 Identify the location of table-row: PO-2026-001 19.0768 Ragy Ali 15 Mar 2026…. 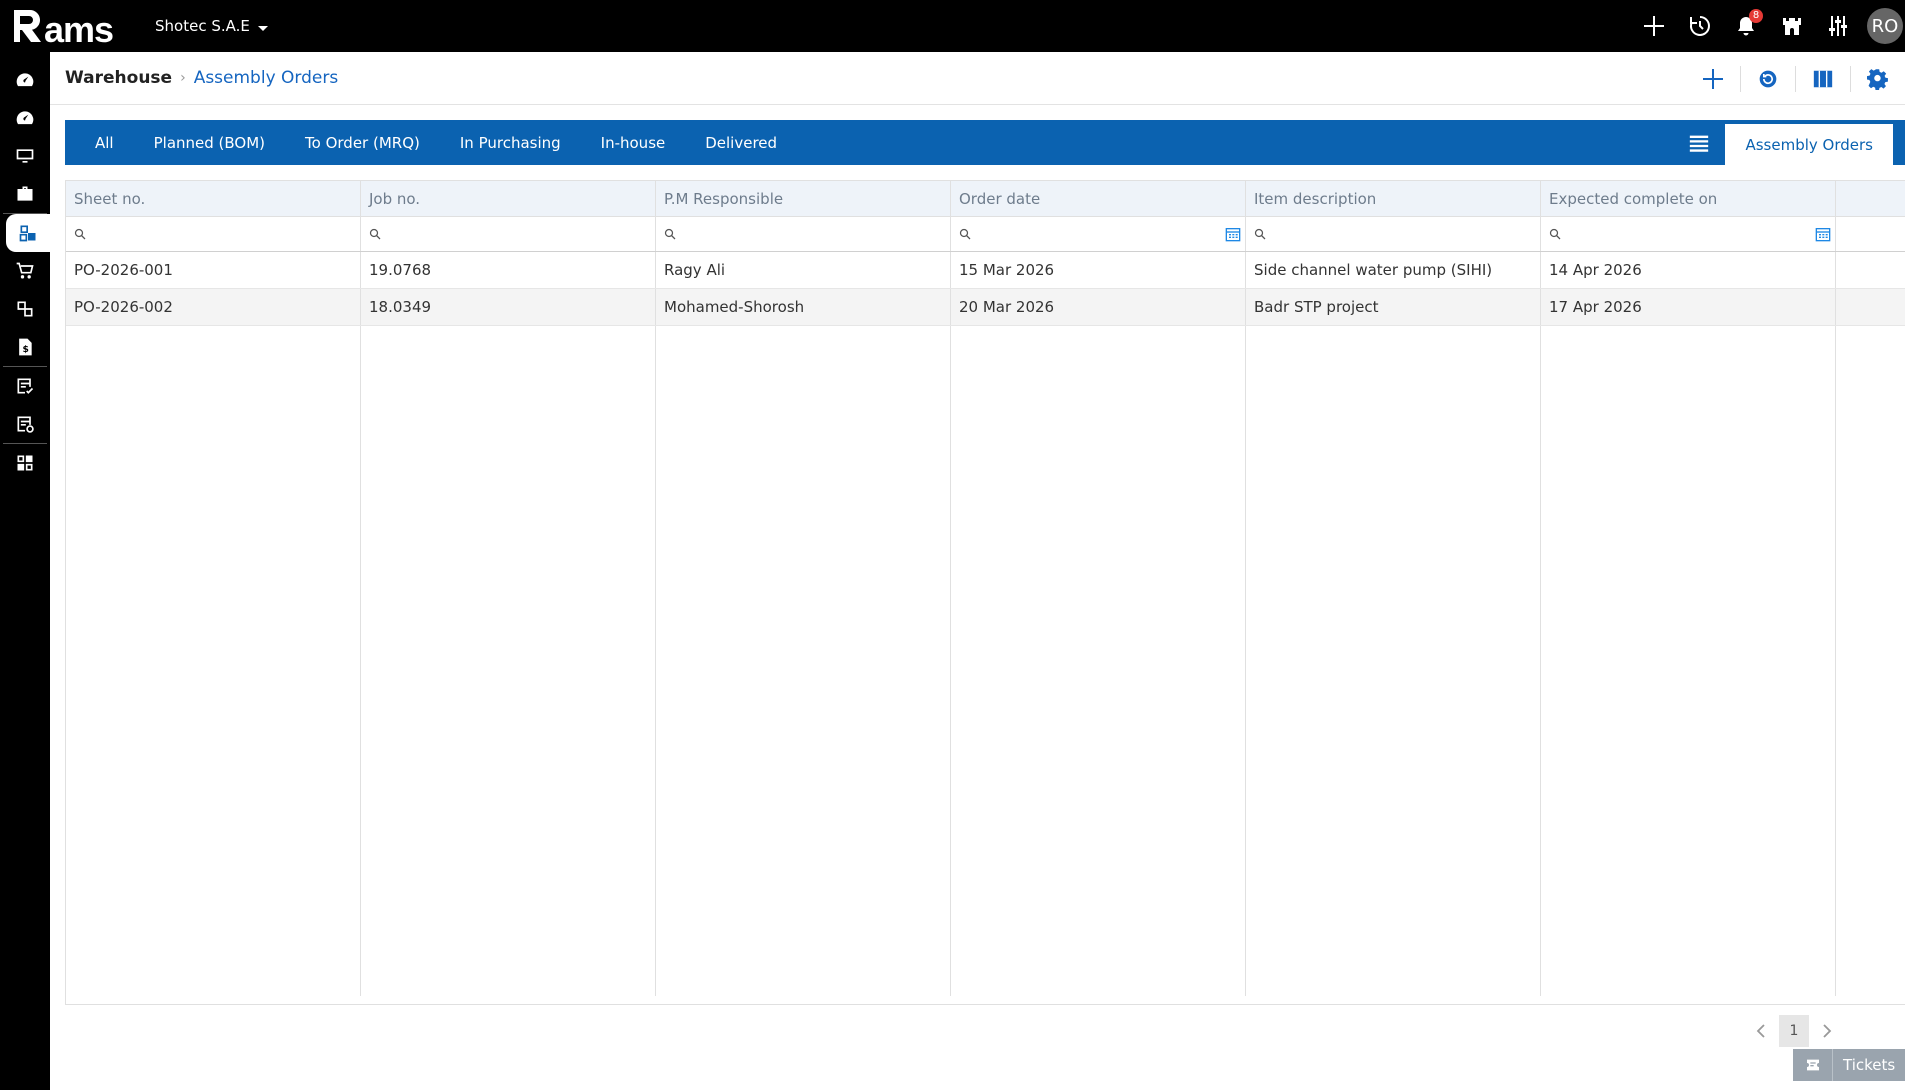
(985, 270).